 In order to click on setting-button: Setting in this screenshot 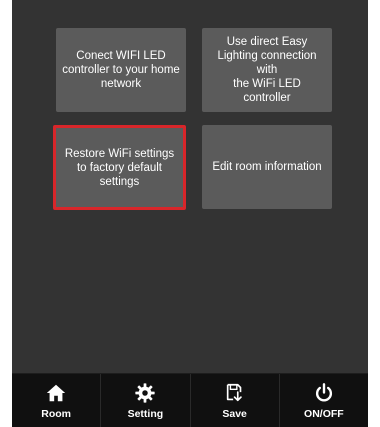, I will do `click(144, 400)`.